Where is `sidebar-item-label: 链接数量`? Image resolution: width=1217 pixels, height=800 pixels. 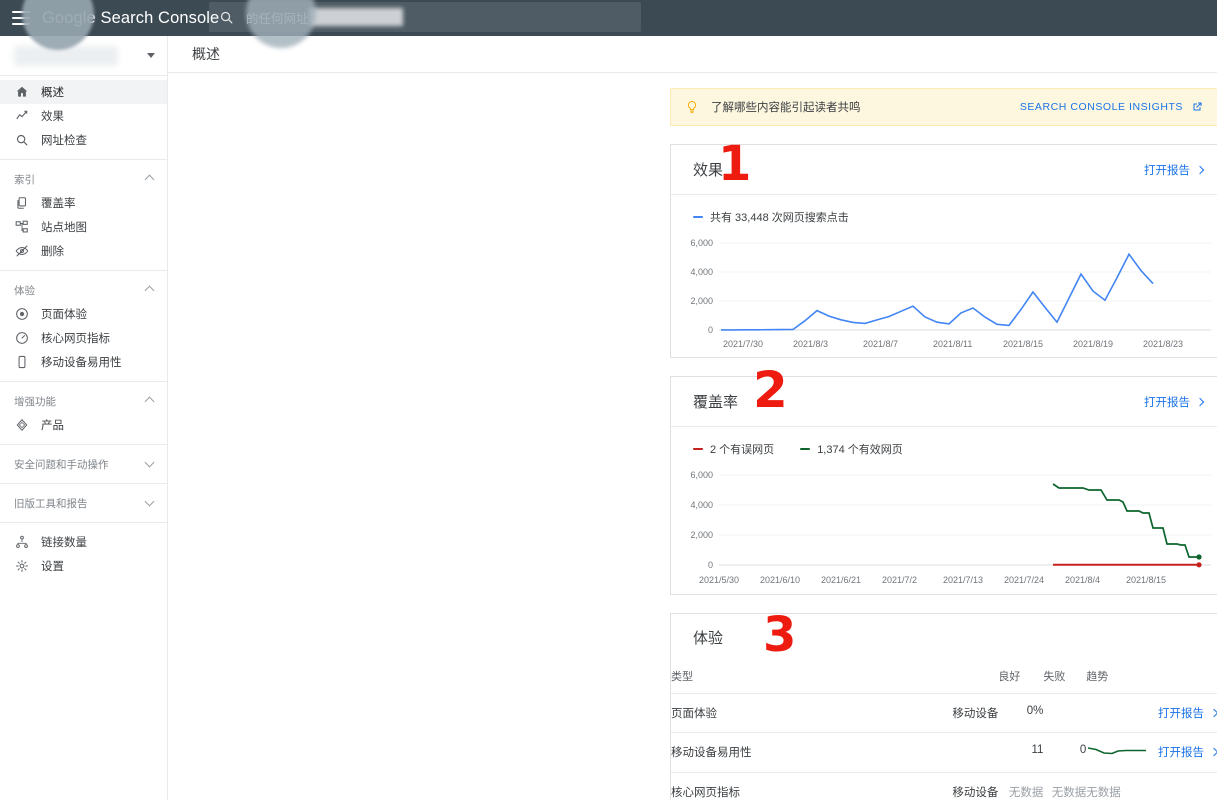
sidebar-item-label: 链接数量 is located at coordinates (64, 543).